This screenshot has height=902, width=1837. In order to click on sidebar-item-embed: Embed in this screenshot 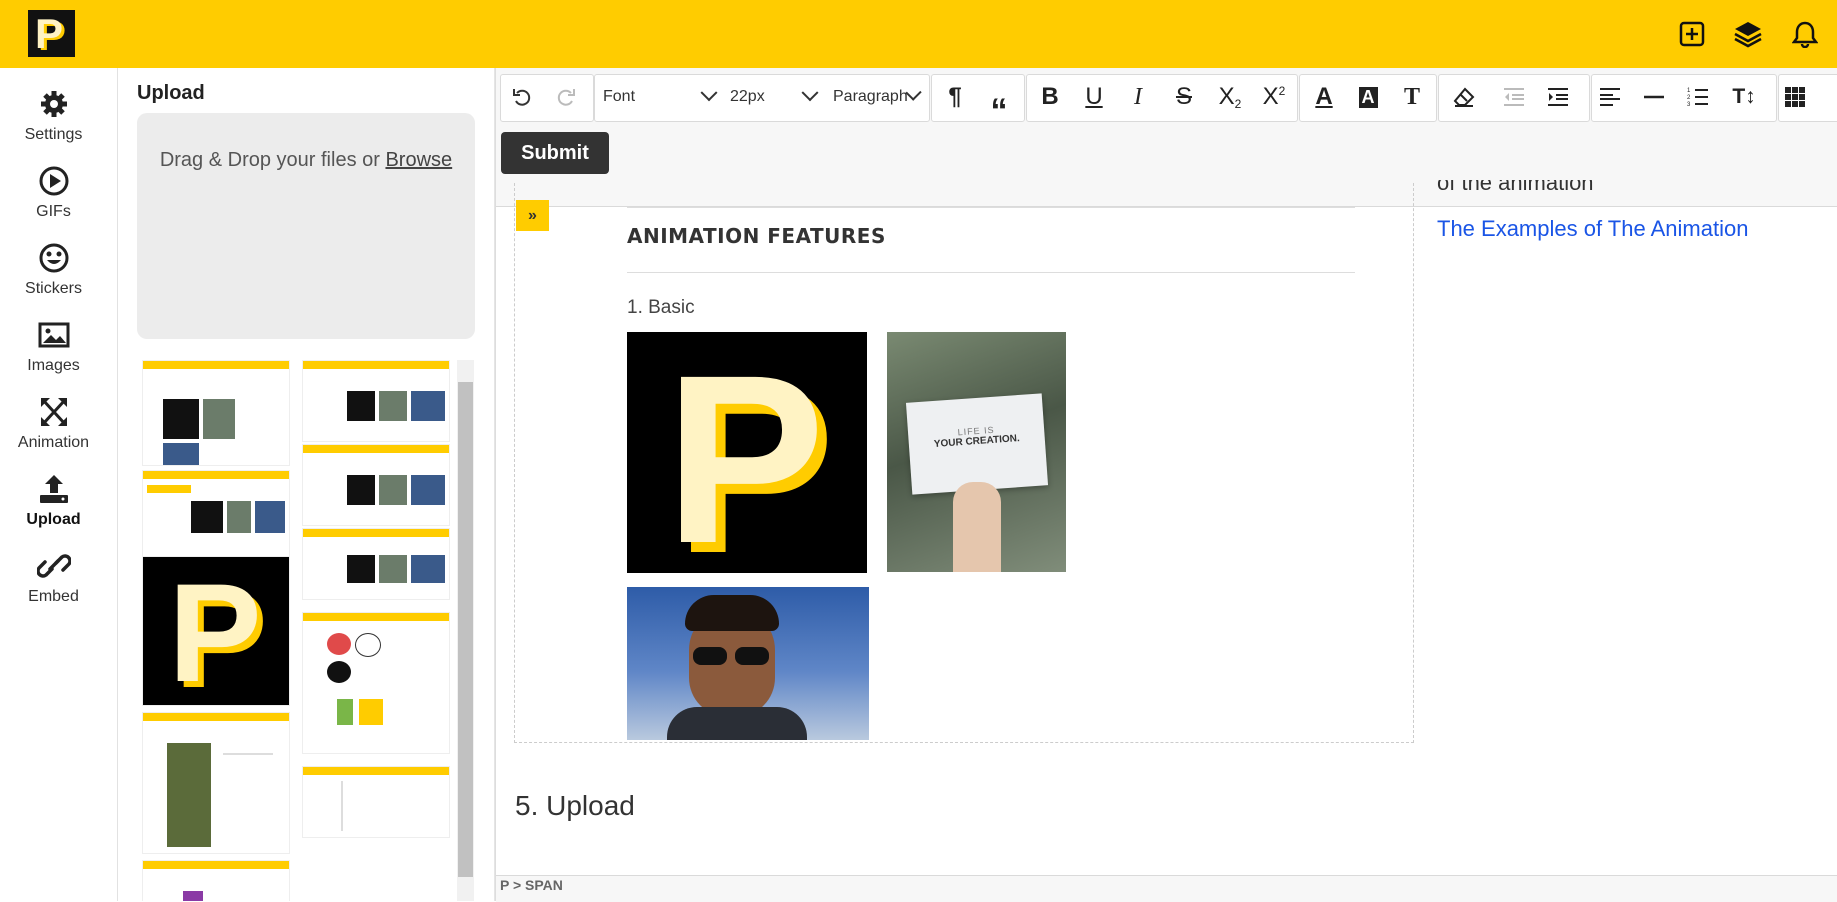, I will do `click(53, 578)`.